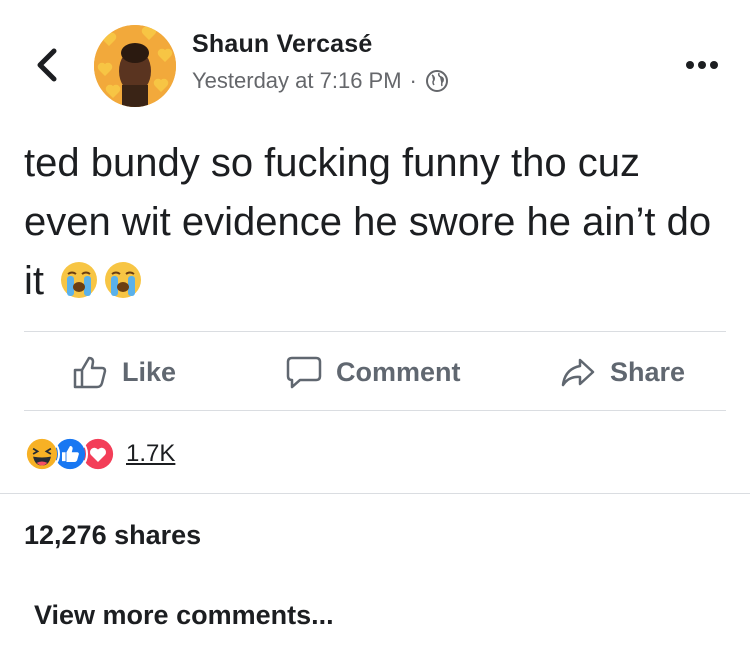 The image size is (750, 666). What do you see at coordinates (149, 371) in the screenshot?
I see `like-label: Like` at bounding box center [149, 371].